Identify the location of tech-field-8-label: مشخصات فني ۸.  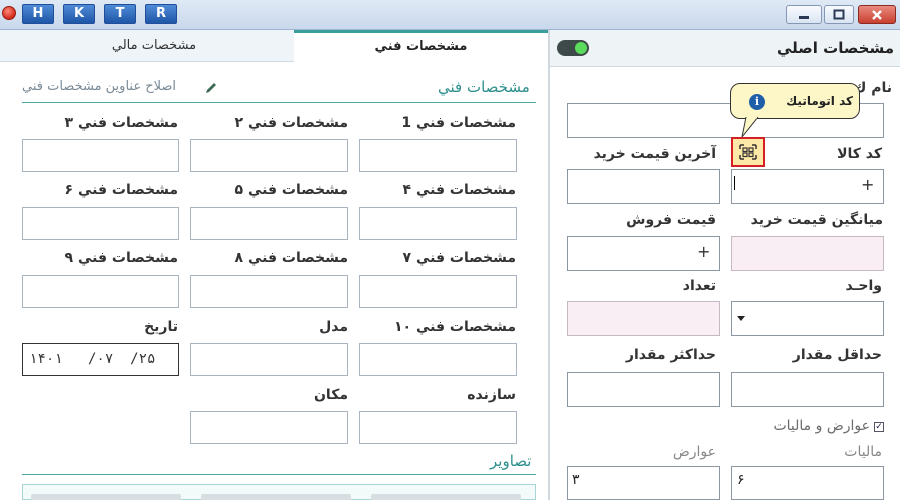
(291, 258).